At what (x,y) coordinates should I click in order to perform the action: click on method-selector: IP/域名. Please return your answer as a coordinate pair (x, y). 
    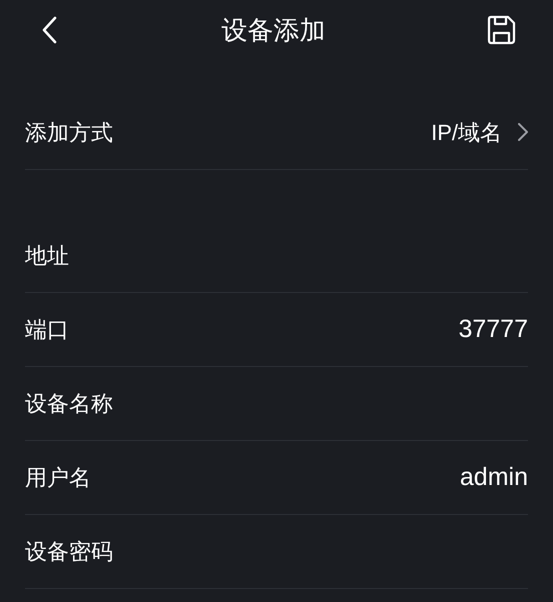
    Looking at the image, I should click on (479, 132).